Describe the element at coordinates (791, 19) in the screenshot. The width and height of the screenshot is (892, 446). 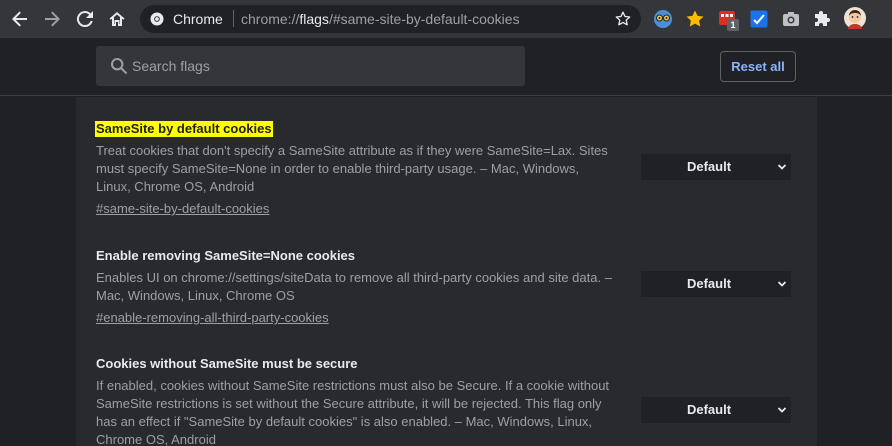
I see `camera-extension-icon` at that location.